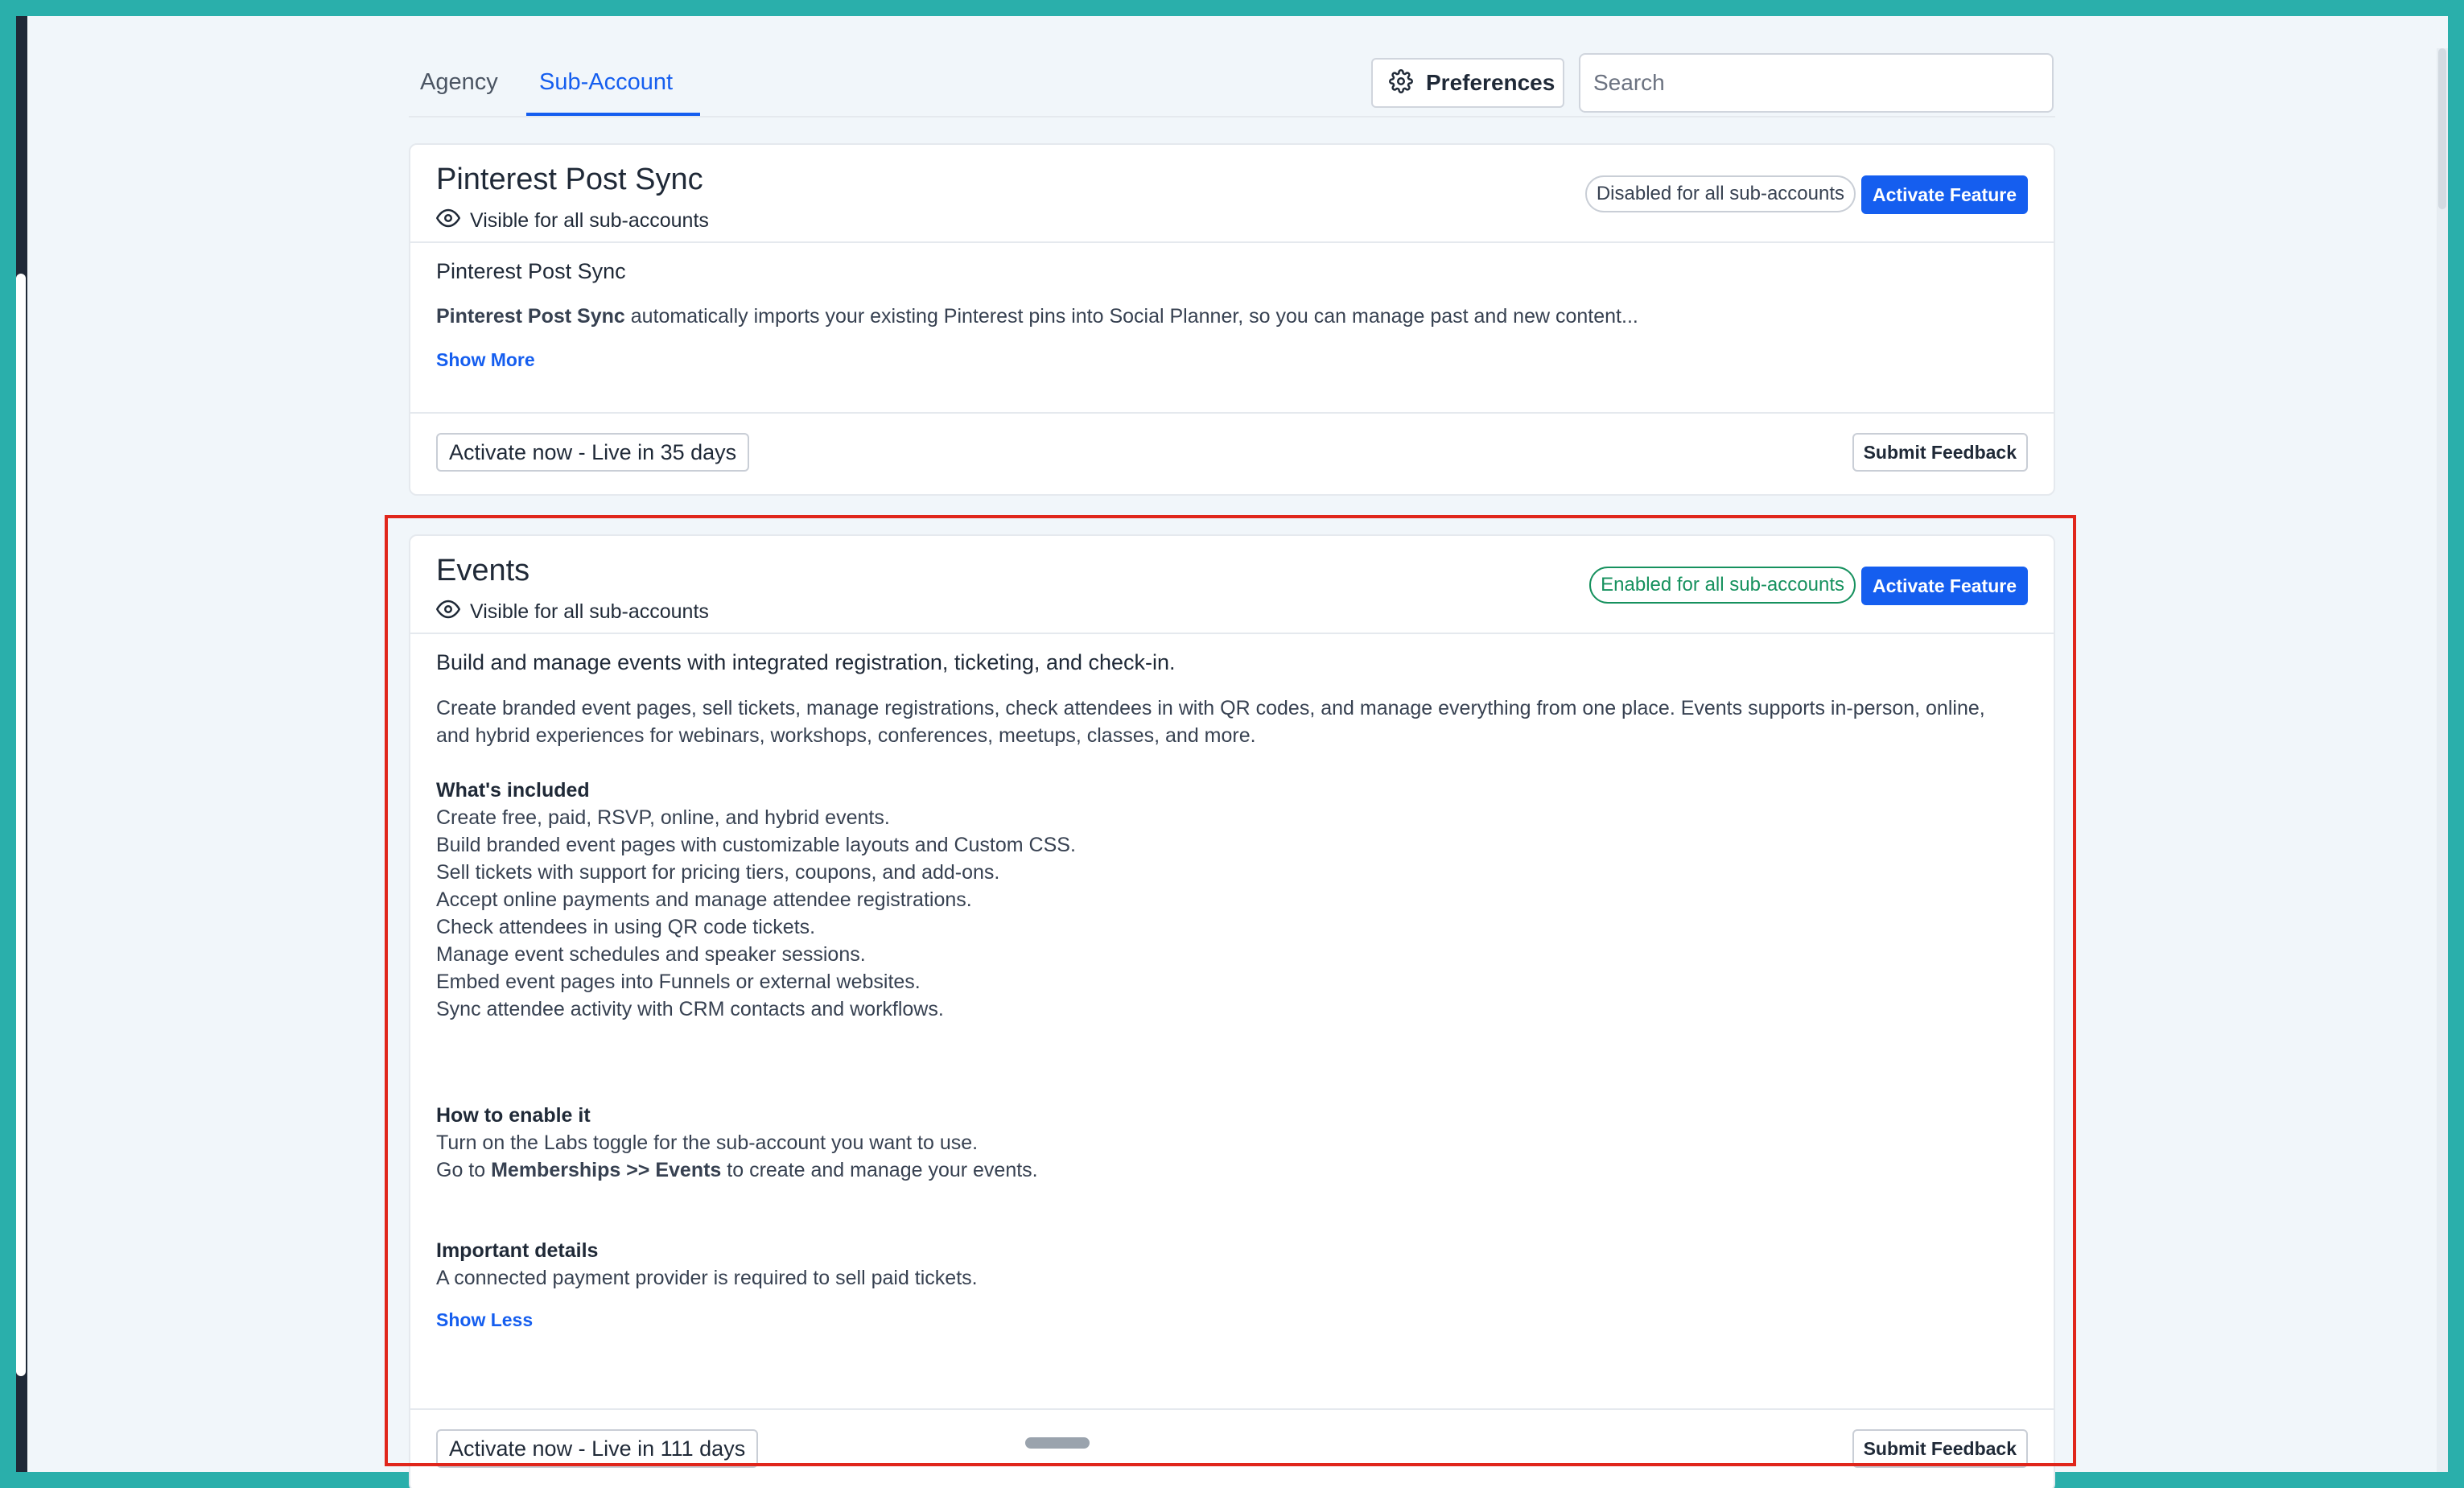 The height and width of the screenshot is (1488, 2464). I want to click on right-scrollbar-thumb, so click(2442, 128).